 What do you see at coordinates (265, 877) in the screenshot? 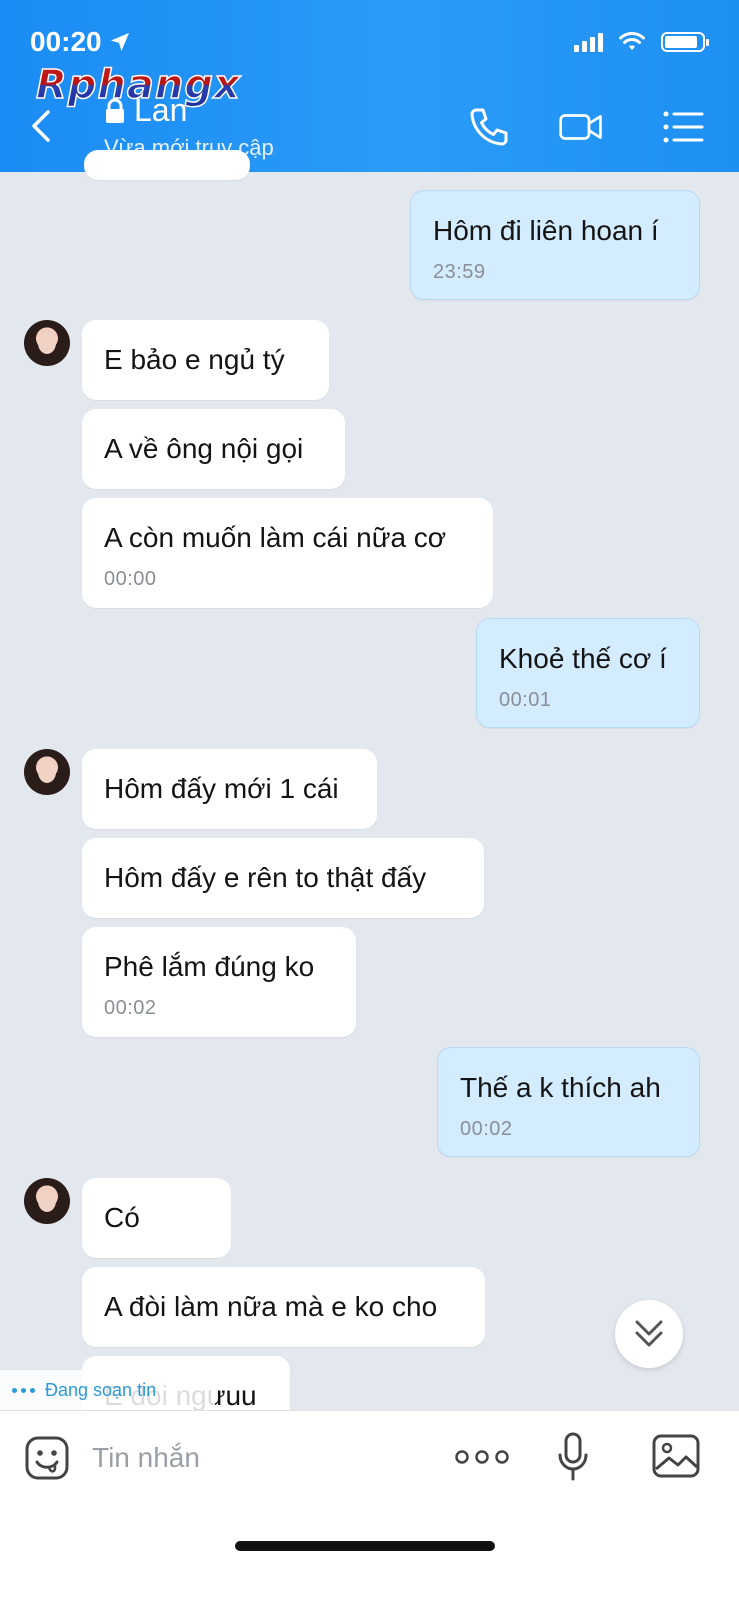
I see `message-text: Hôm đấy e rên to thật đấy` at bounding box center [265, 877].